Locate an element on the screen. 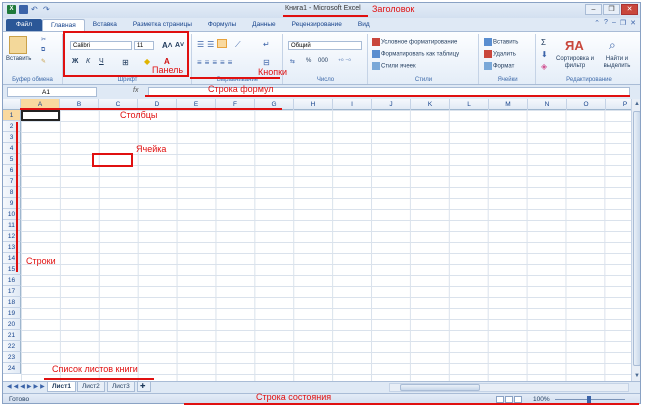 This screenshot has height=409, width=645. row-header-17: 17 is located at coordinates (12, 291).